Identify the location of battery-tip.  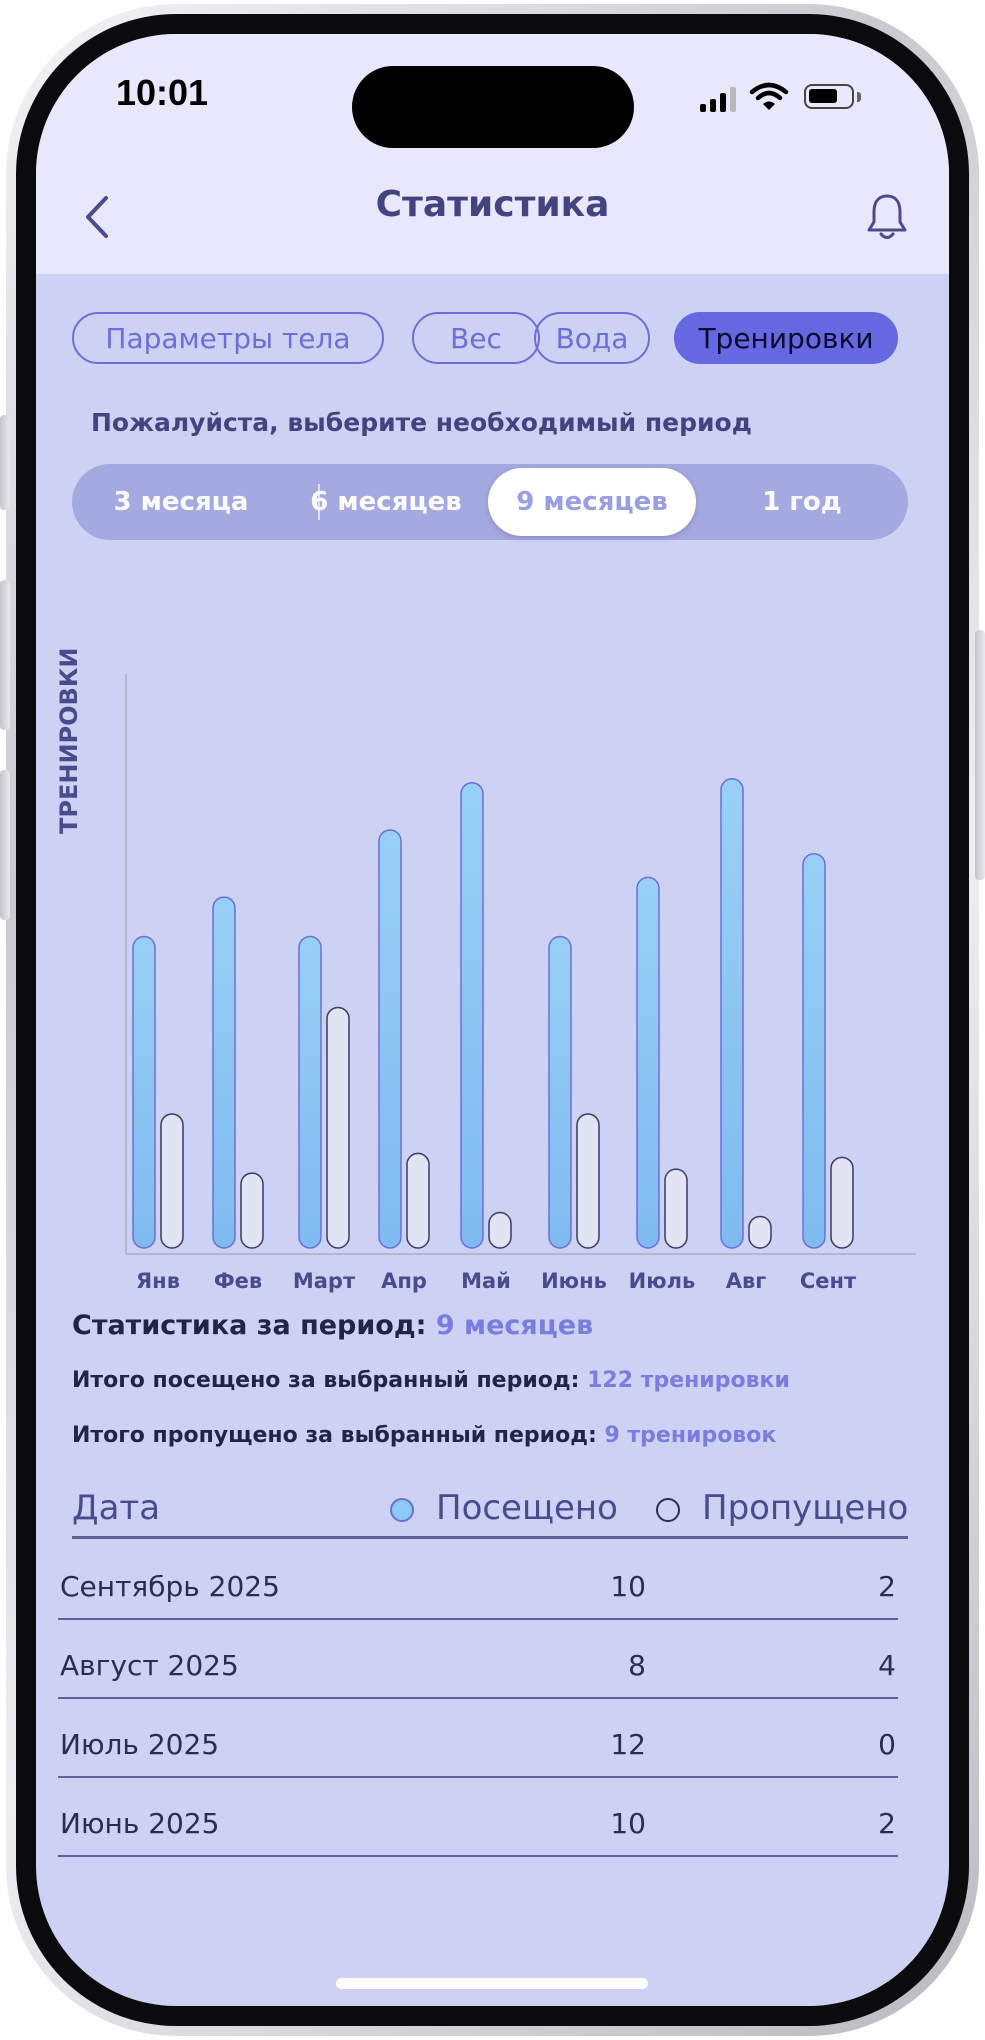
(859, 97).